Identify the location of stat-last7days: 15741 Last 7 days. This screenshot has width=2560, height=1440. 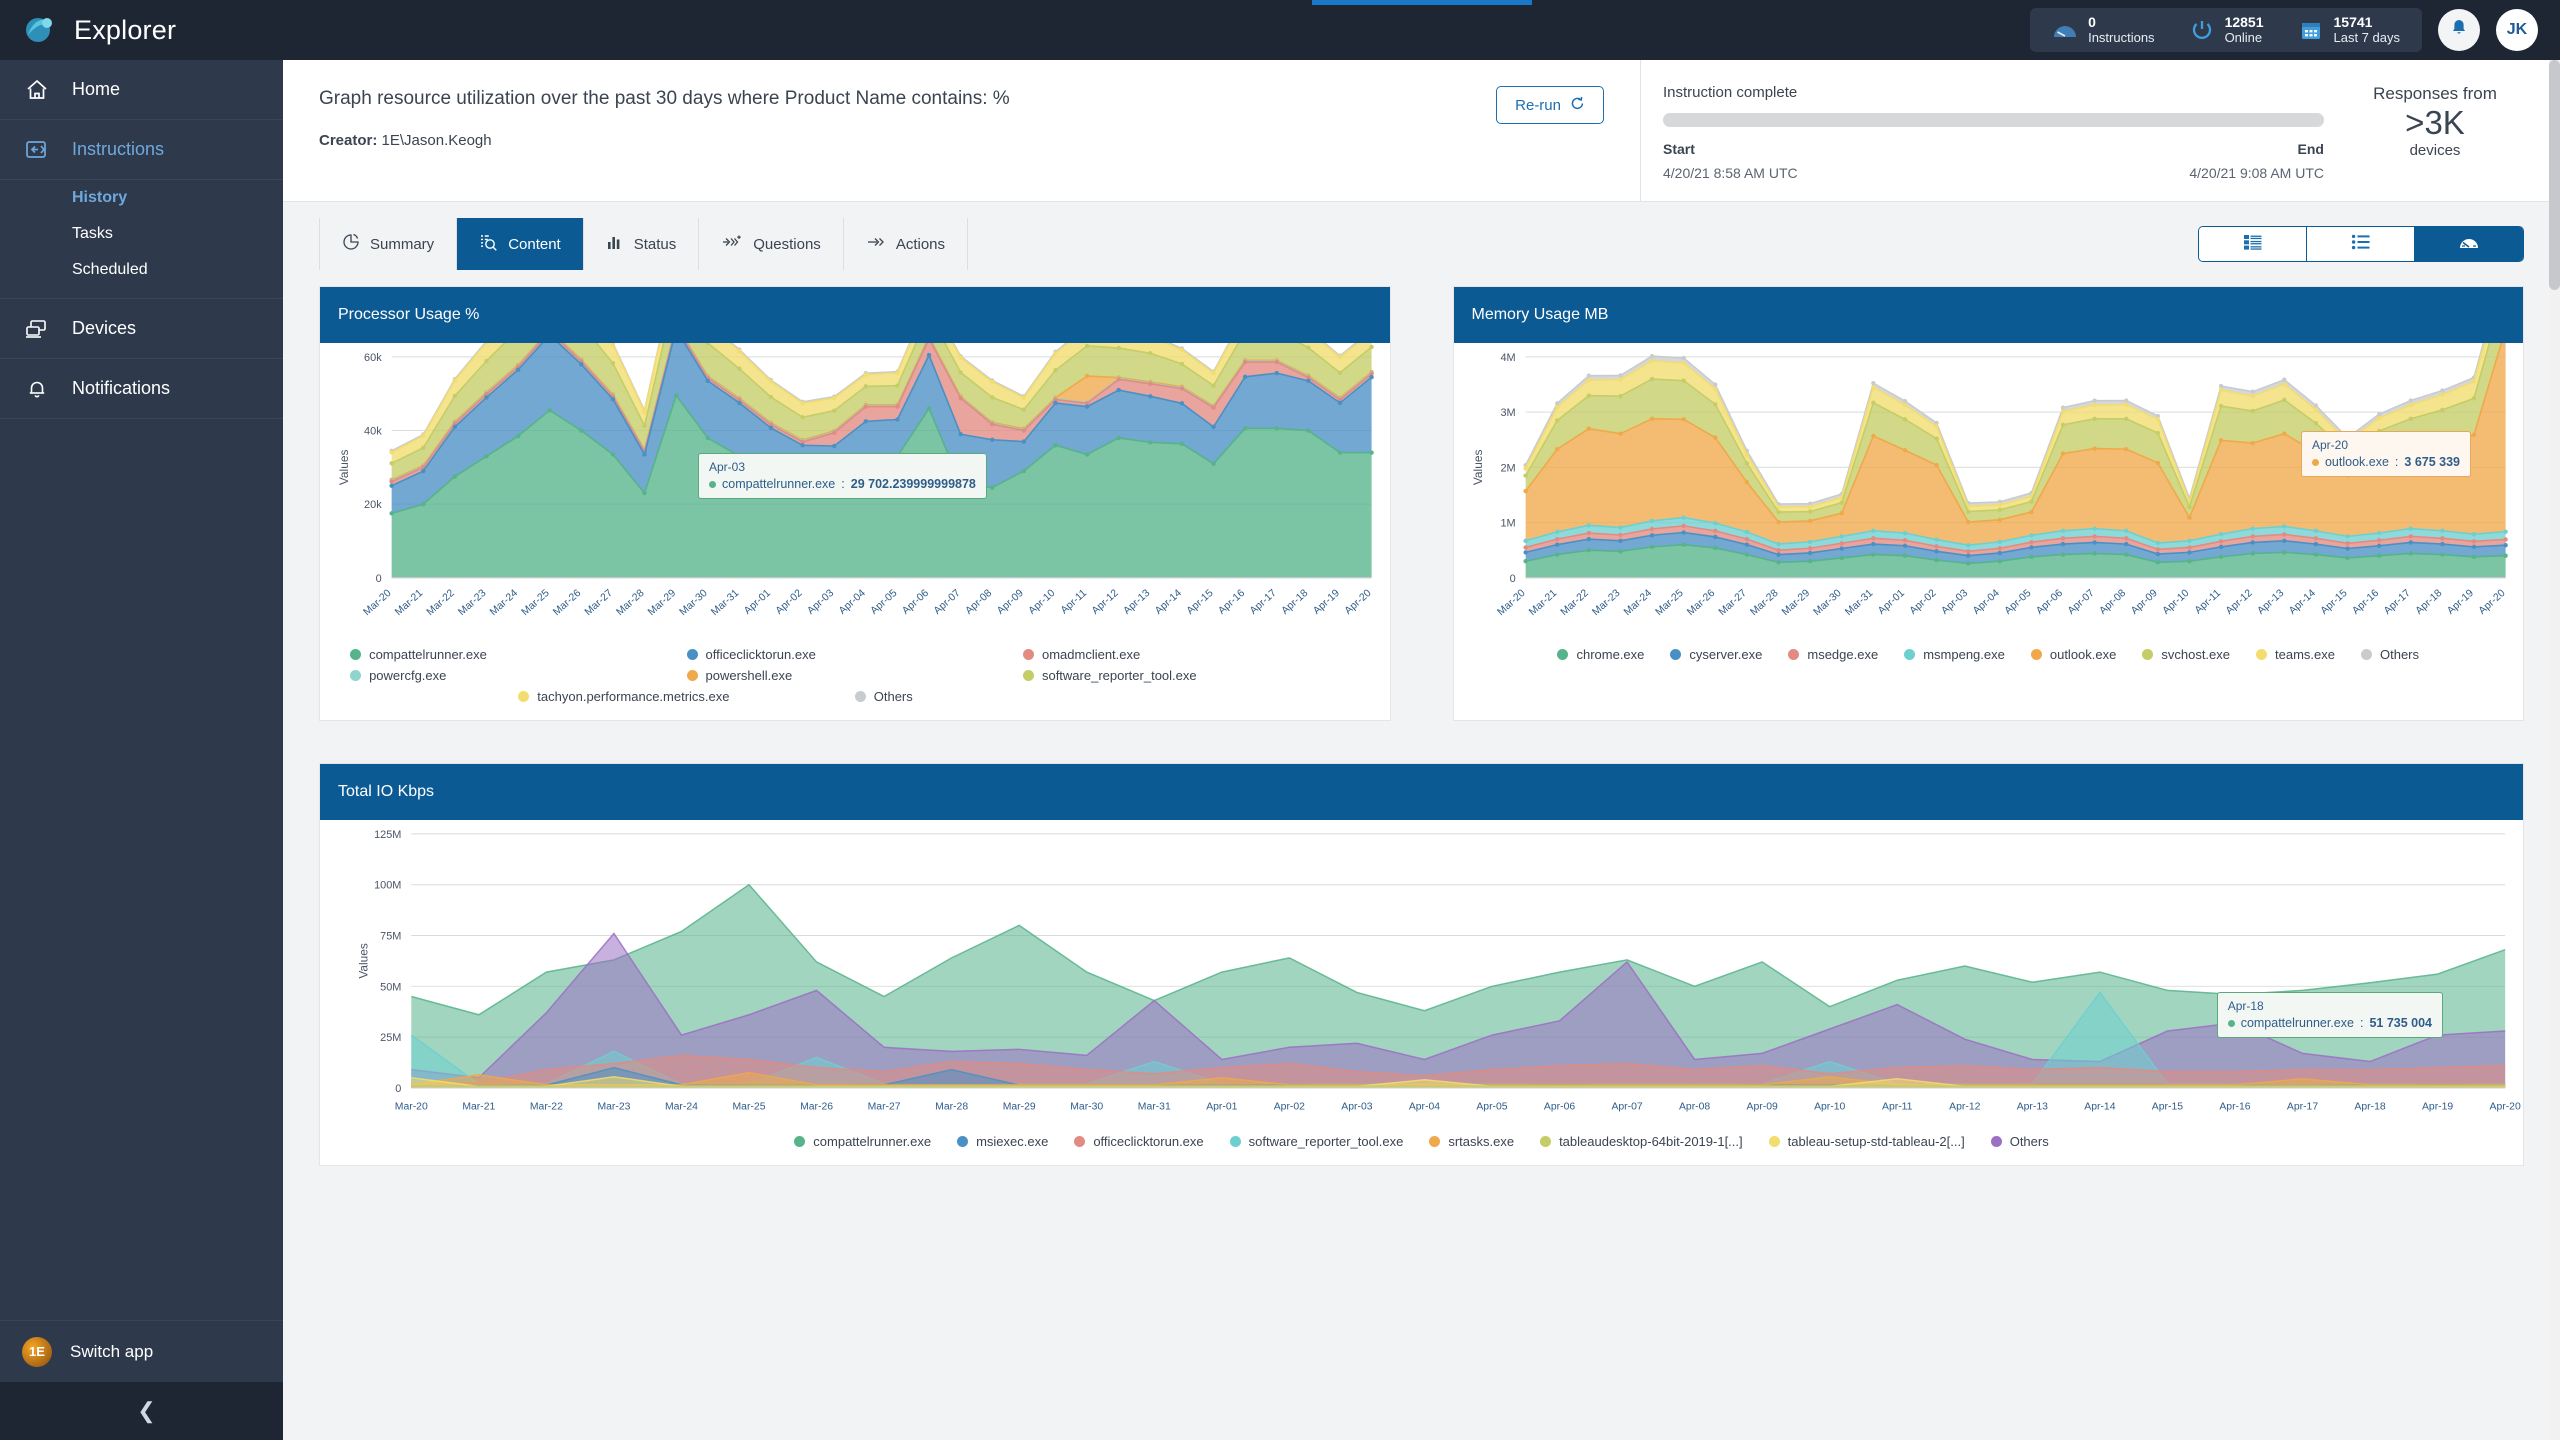
(2349, 29).